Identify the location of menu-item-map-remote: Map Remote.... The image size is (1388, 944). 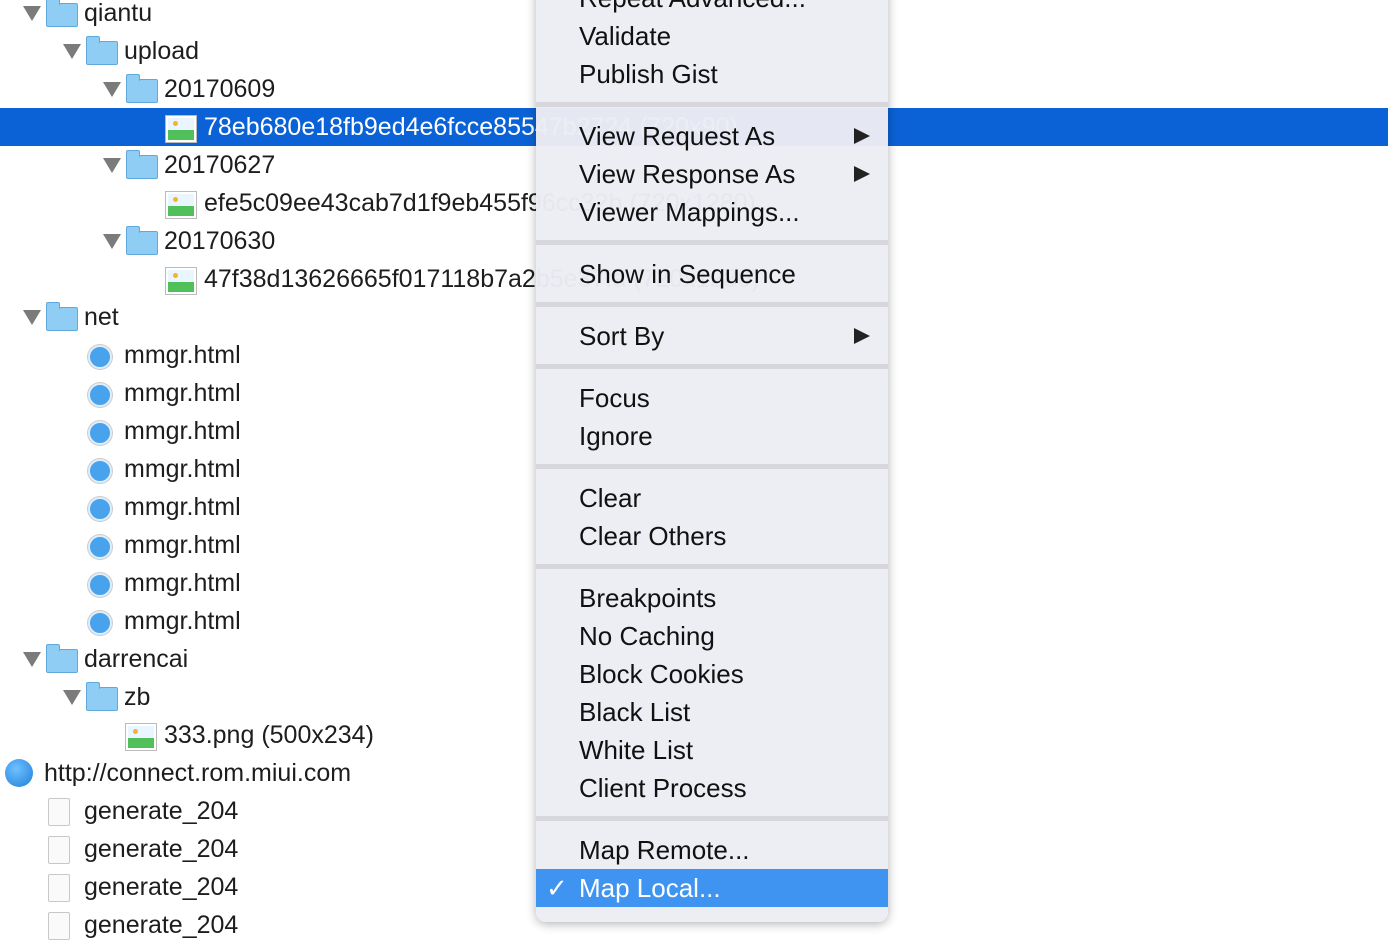
(712, 850).